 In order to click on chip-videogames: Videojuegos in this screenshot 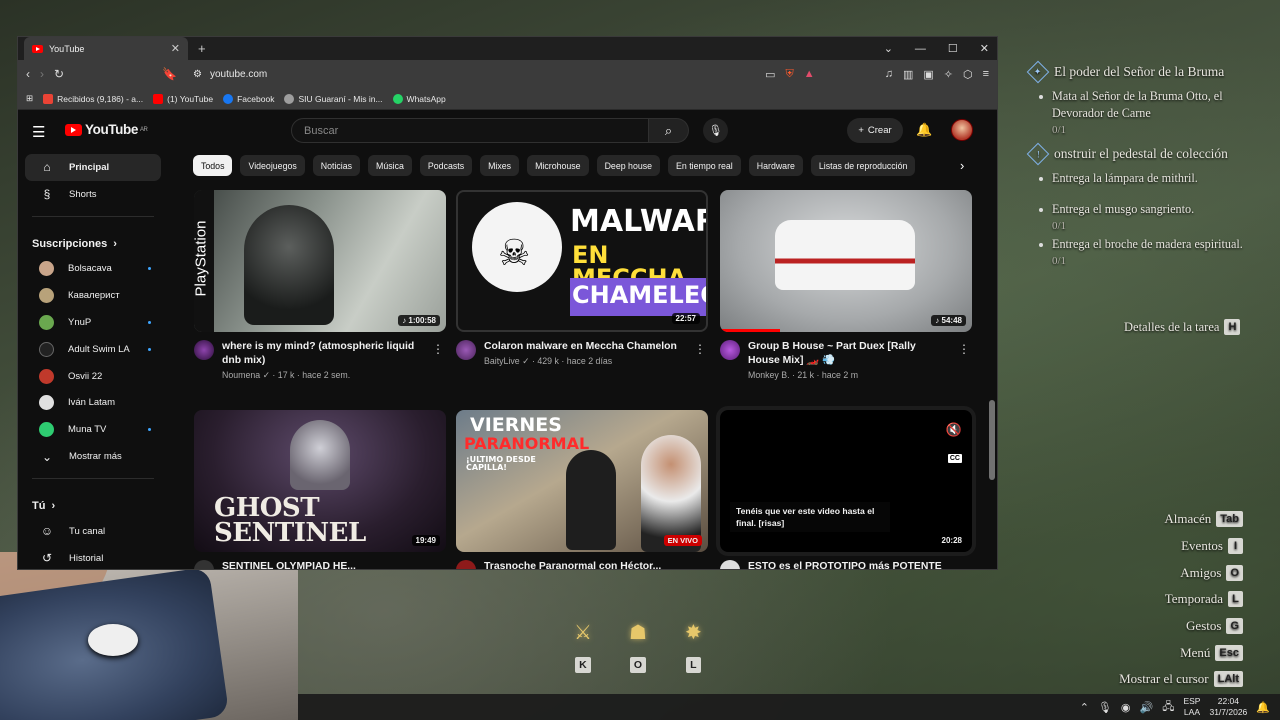, I will do `click(272, 165)`.